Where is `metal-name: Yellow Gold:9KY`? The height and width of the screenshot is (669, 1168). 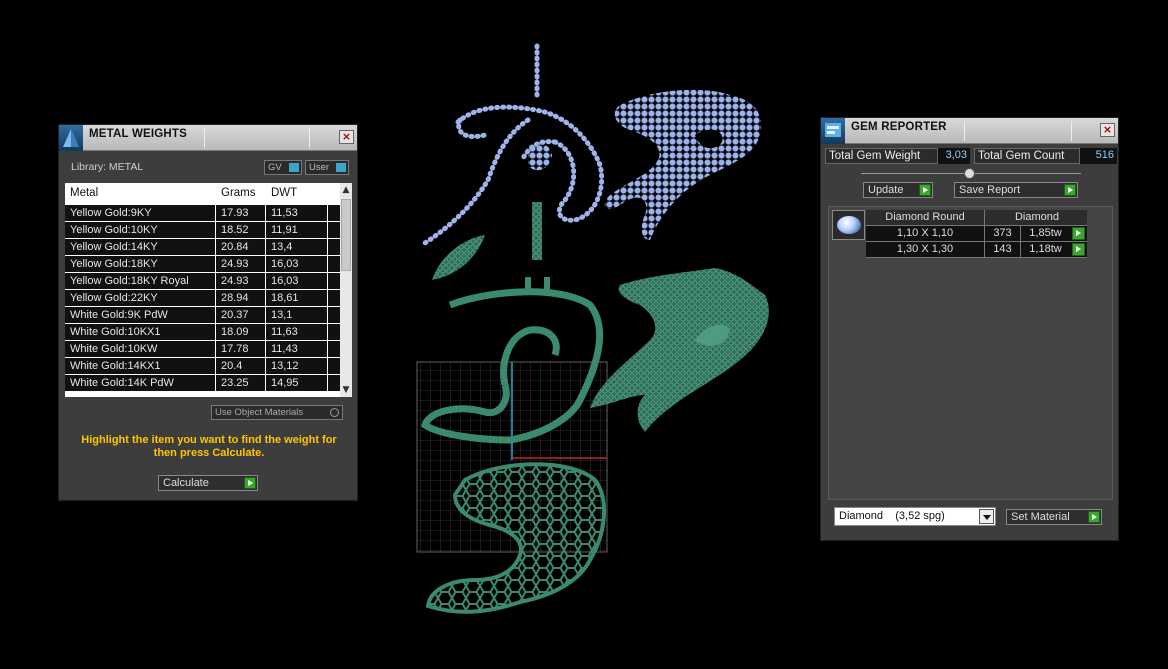
metal-name: Yellow Gold:9KY is located at coordinates (111, 213).